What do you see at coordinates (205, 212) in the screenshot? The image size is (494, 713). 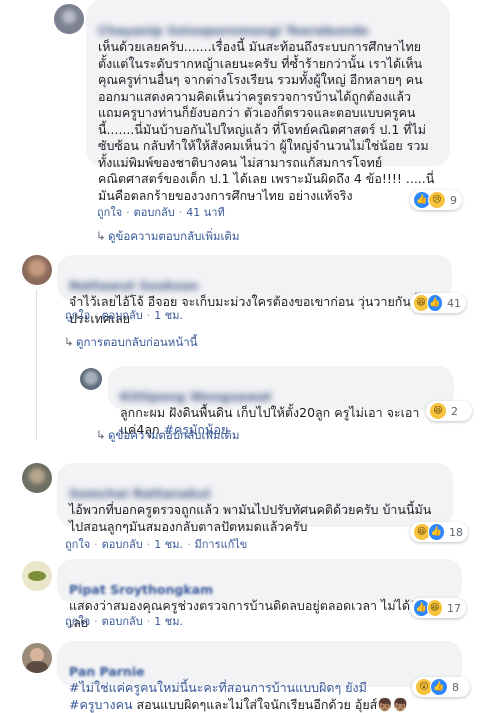 I see `timestamp: 41 นาที` at bounding box center [205, 212].